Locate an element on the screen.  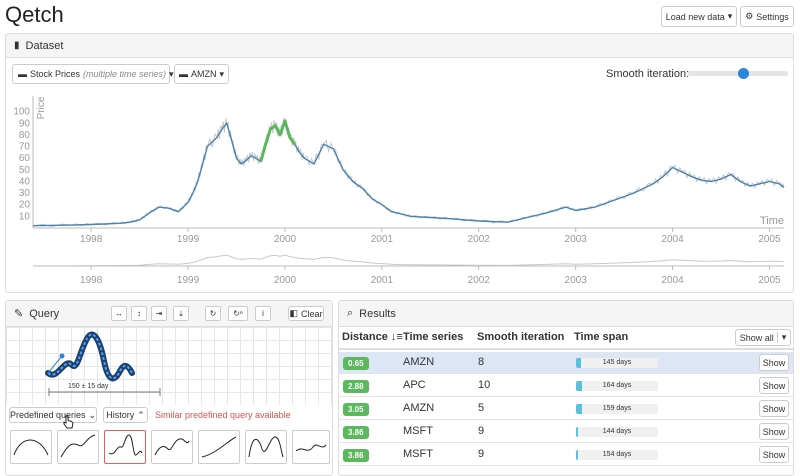
query-panel-title: Query is located at coordinates (44, 313).